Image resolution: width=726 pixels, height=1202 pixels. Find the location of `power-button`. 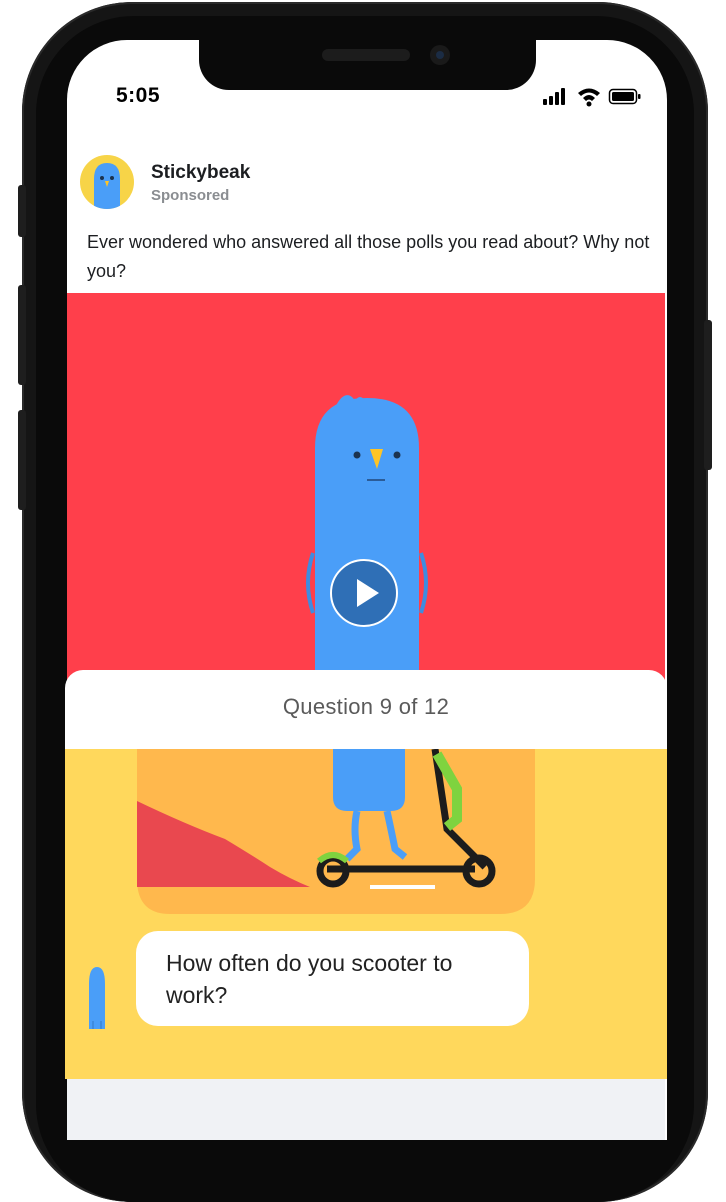

power-button is located at coordinates (708, 395).